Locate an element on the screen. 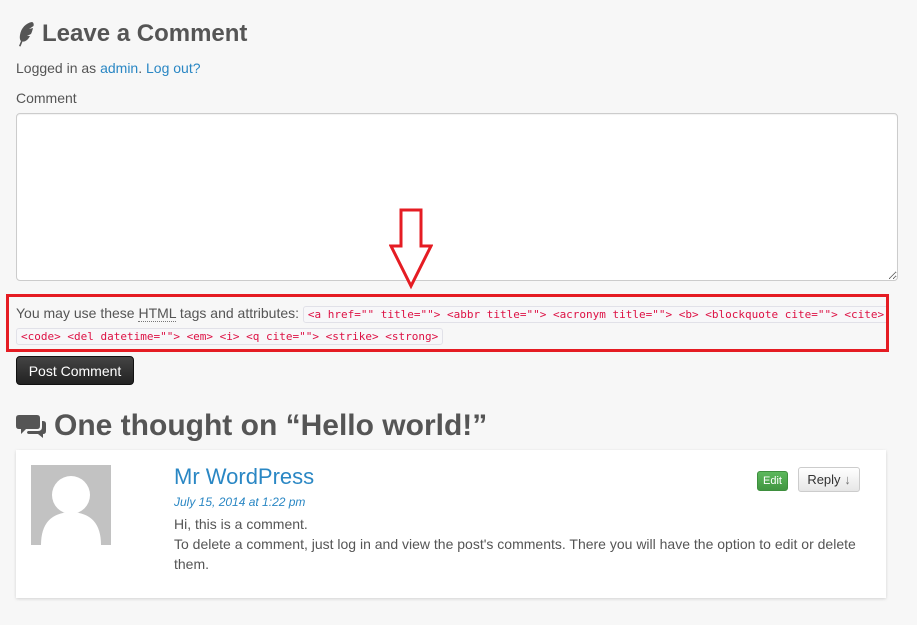 This screenshot has width=917, height=625. default-avatar-icon is located at coordinates (71, 510).